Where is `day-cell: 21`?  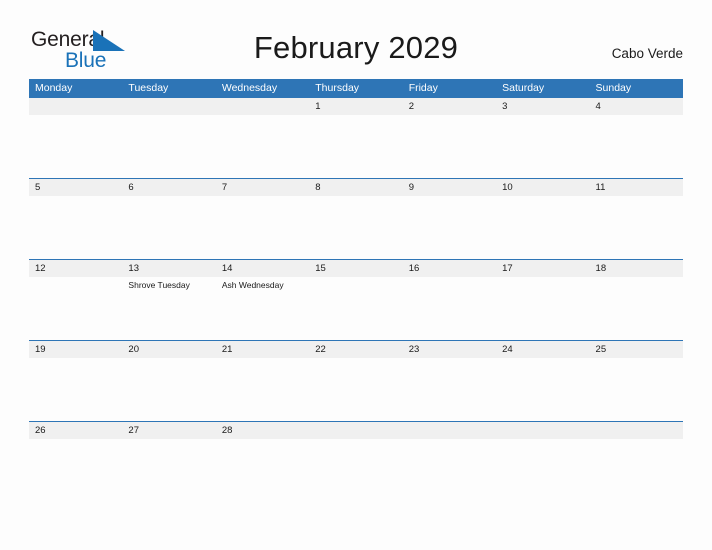
day-cell: 21 is located at coordinates (262, 349).